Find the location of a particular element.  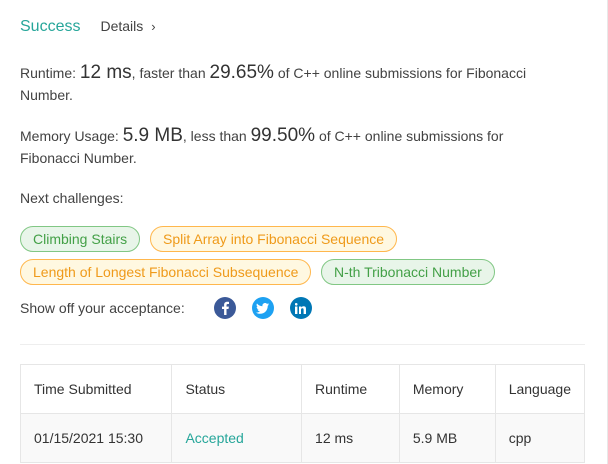

runtime-value: 12 ms is located at coordinates (105, 72).